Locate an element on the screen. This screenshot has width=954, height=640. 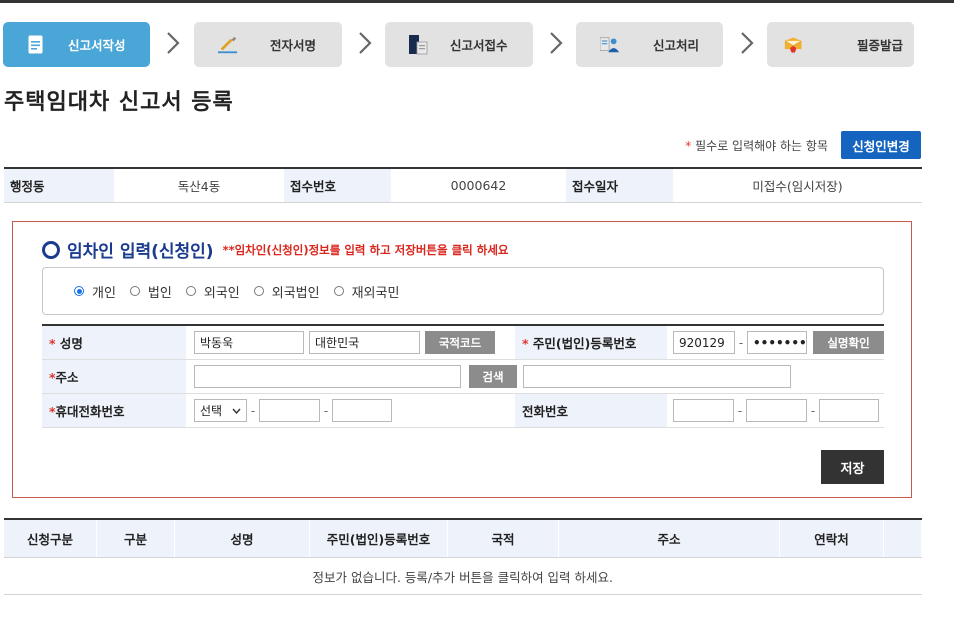
top-border is located at coordinates (477, 1).